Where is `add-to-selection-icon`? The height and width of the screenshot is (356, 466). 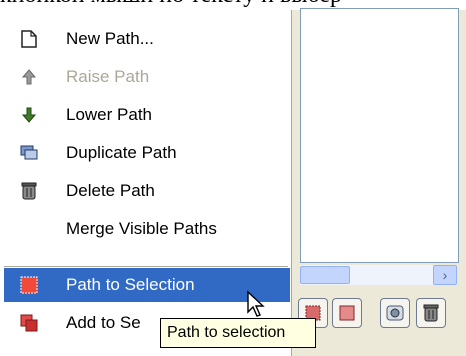
add-to-selection-icon is located at coordinates (29, 323).